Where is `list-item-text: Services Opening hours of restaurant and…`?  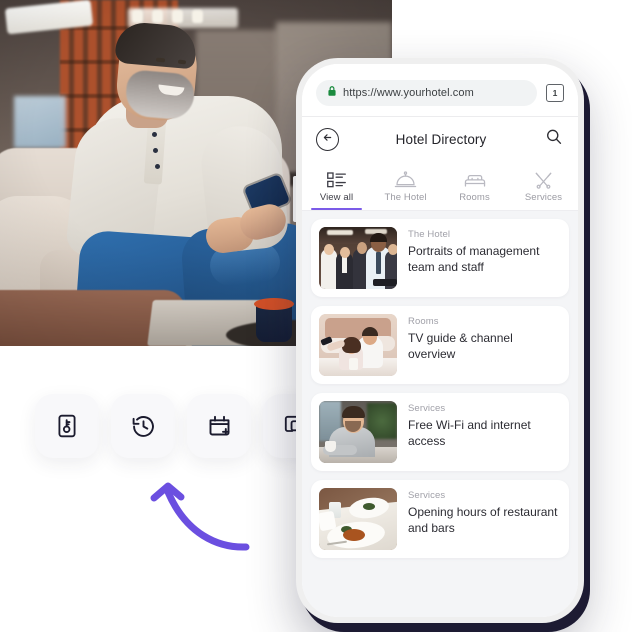 list-item-text: Services Opening hours of restaurant and… is located at coordinates (484, 512).